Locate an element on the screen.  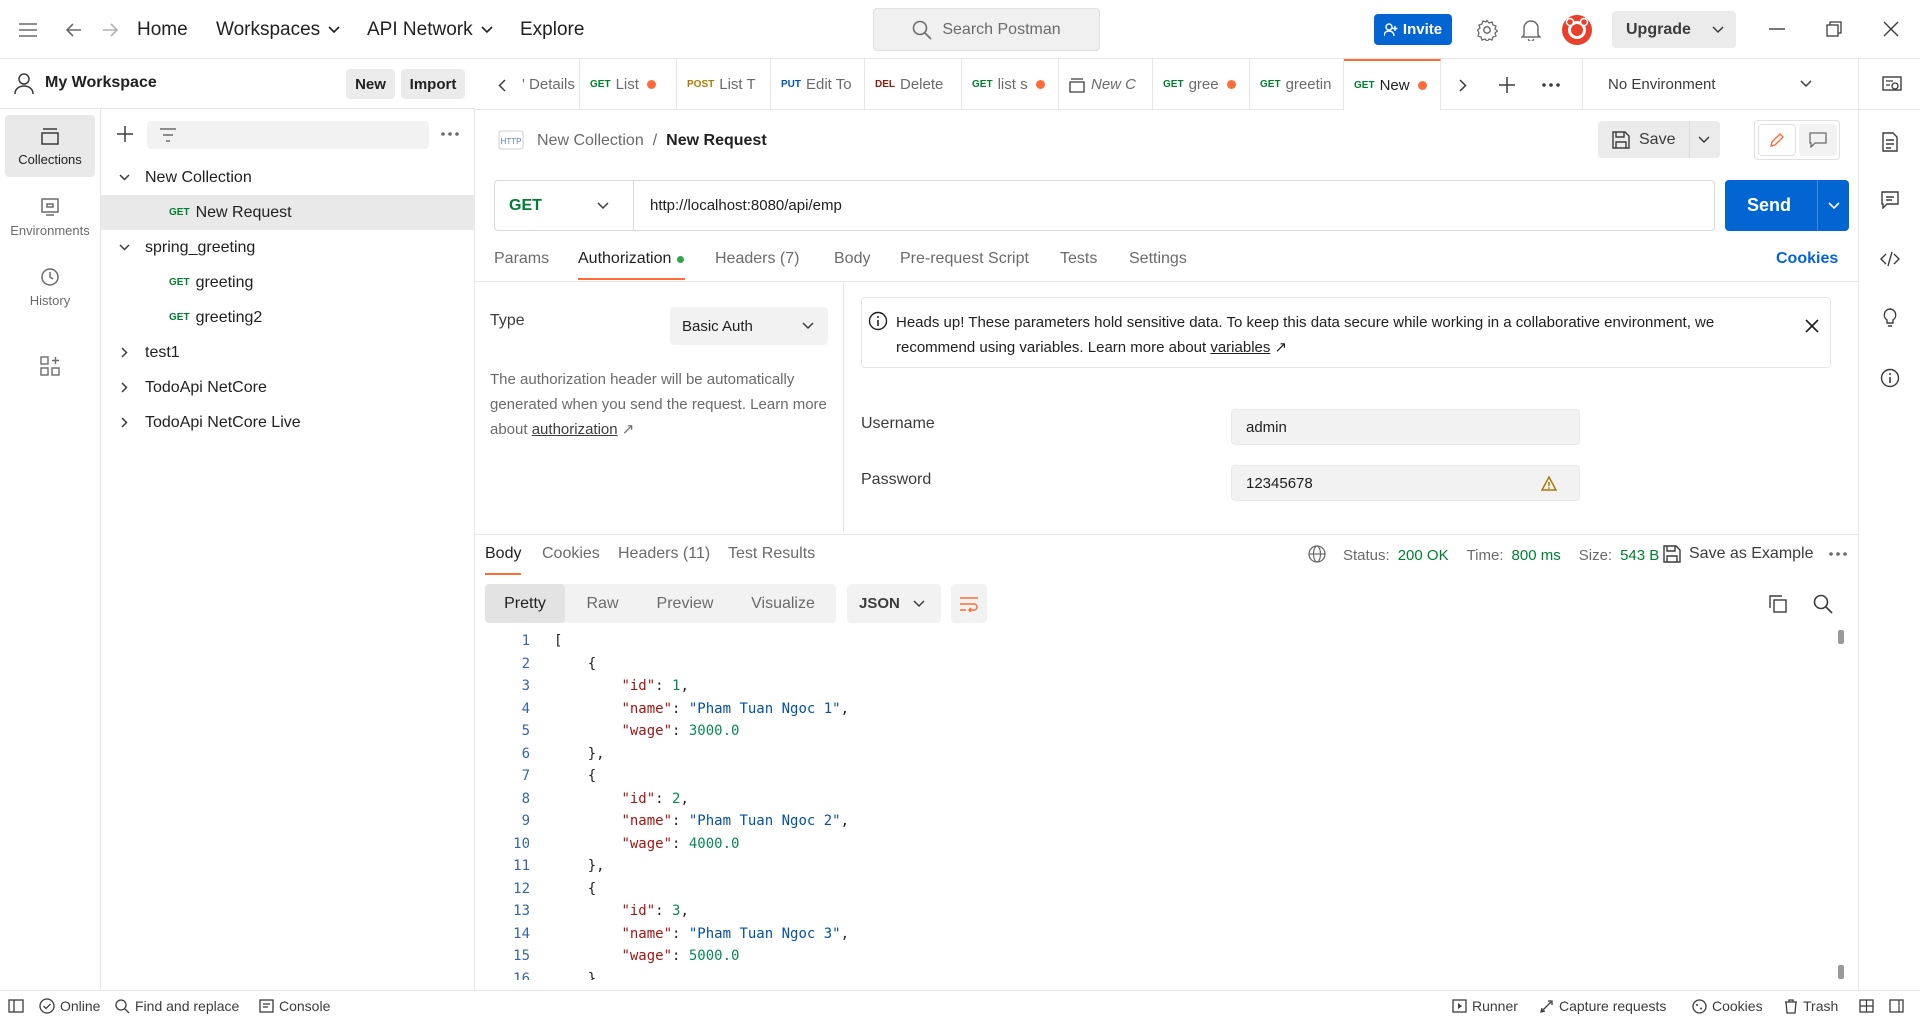
trash-button: Trash is located at coordinates (1811, 1006).